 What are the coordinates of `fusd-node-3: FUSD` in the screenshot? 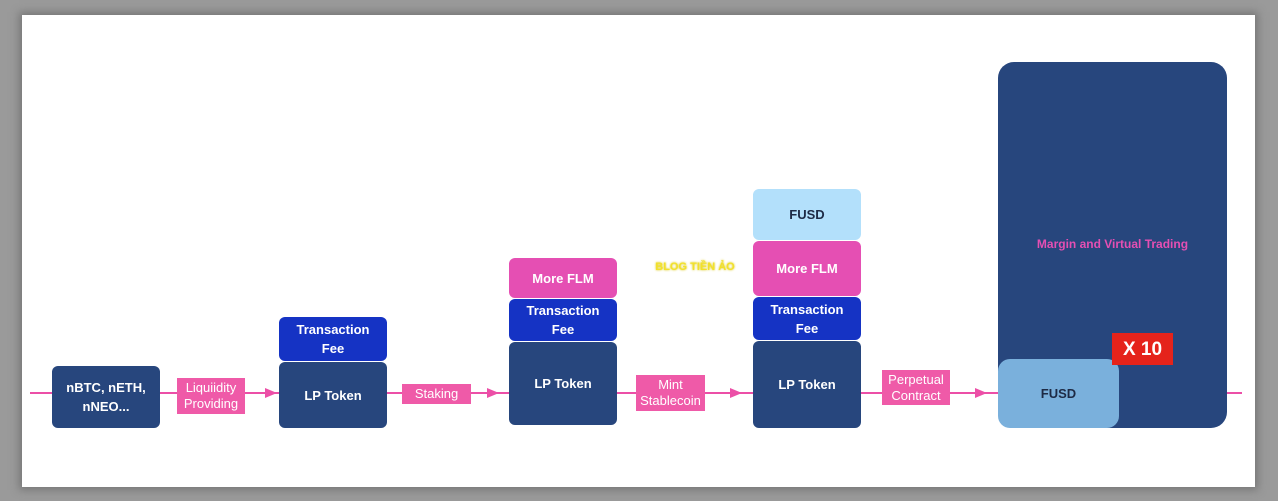 It's located at (807, 214).